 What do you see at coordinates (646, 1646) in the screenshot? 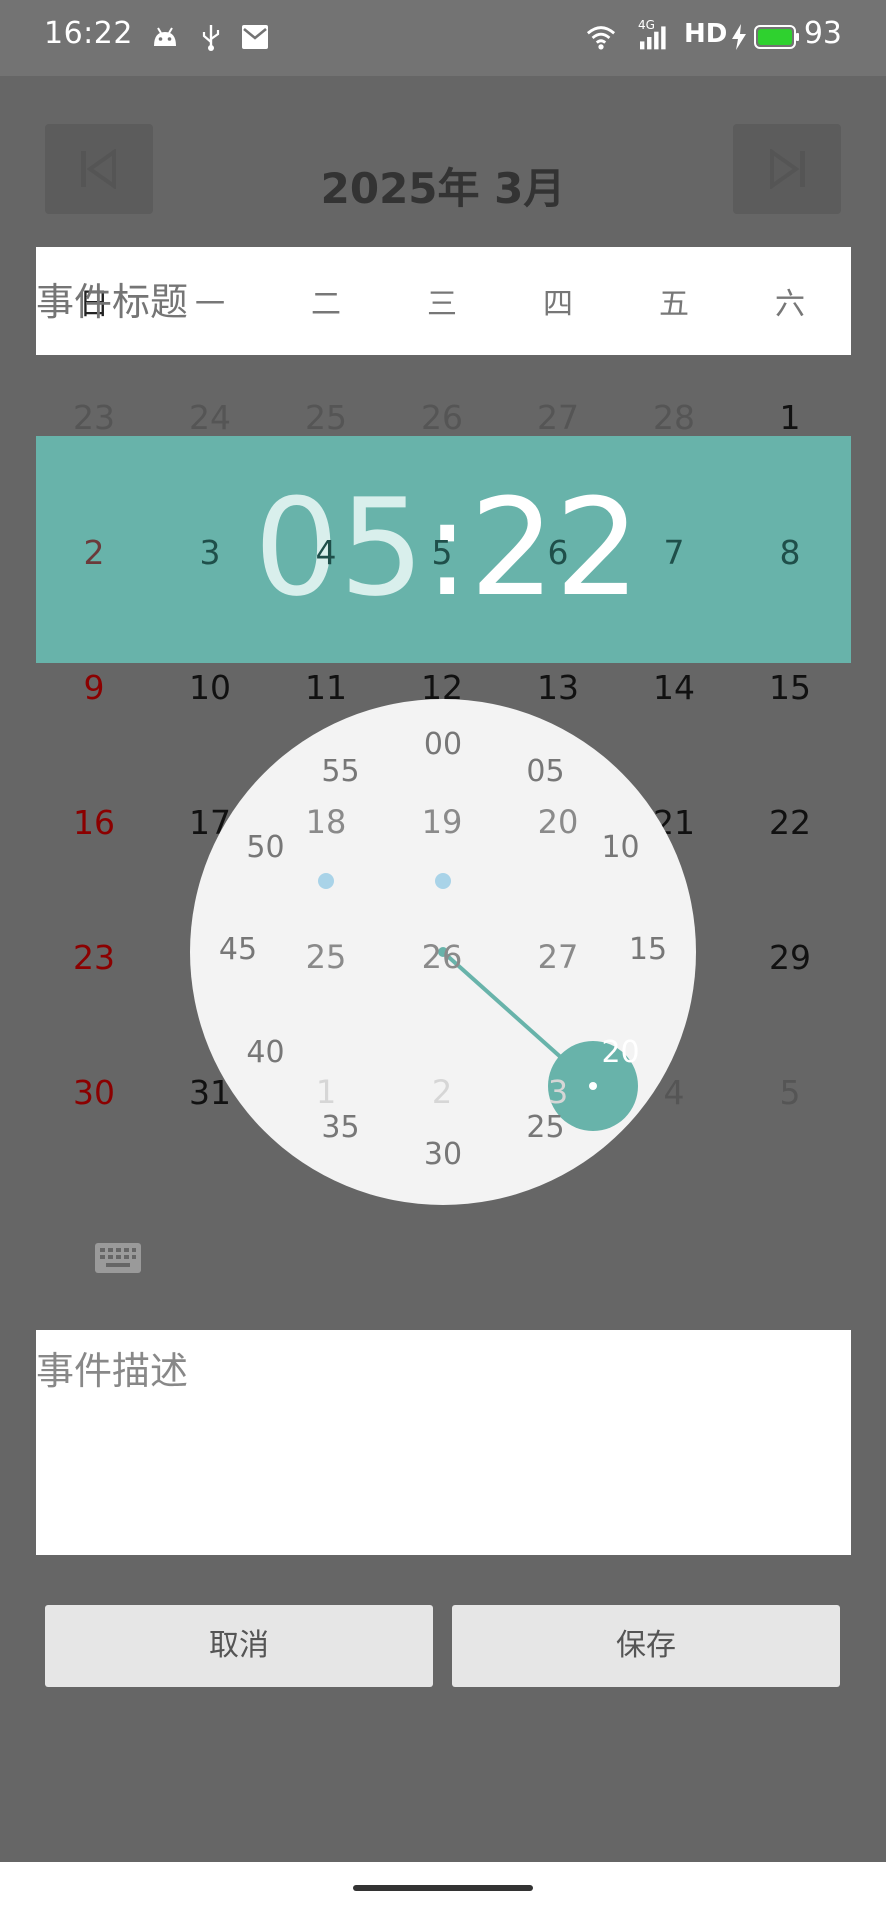
I see `save-button: 保存` at bounding box center [646, 1646].